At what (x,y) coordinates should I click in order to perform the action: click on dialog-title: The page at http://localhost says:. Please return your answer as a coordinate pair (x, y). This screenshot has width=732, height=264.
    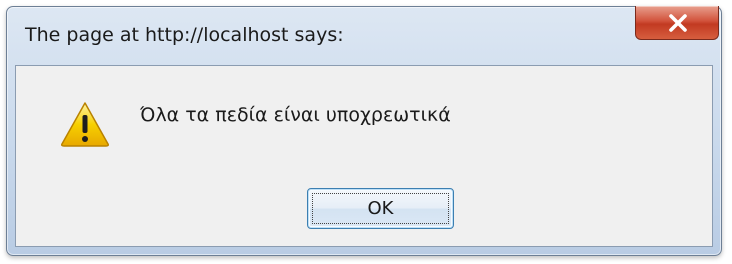
    Looking at the image, I should click on (184, 35).